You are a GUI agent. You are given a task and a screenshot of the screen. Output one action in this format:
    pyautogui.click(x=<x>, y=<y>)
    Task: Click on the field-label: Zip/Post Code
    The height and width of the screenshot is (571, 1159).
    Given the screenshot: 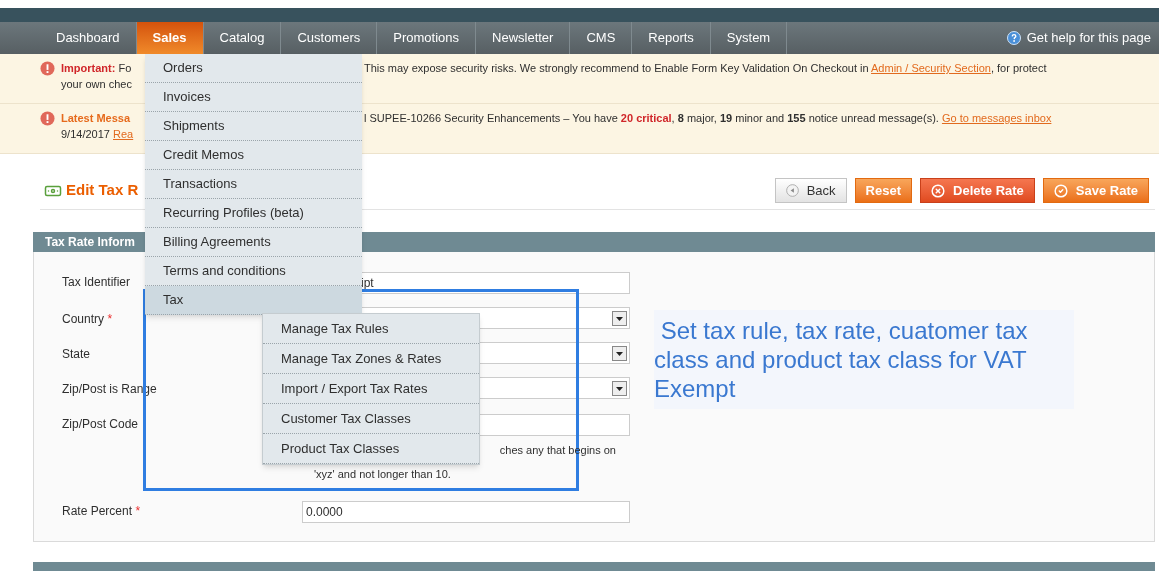 What is the action you would take?
    pyautogui.click(x=100, y=424)
    